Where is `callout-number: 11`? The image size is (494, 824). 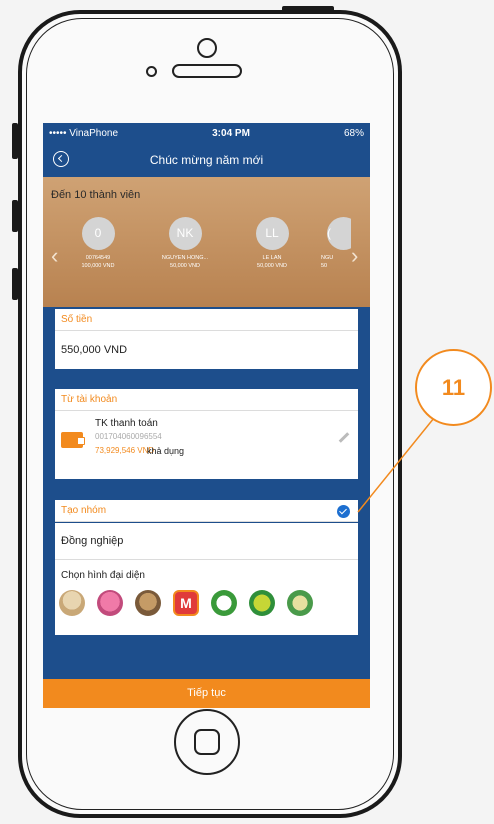
callout-number: 11 is located at coordinates (453, 387).